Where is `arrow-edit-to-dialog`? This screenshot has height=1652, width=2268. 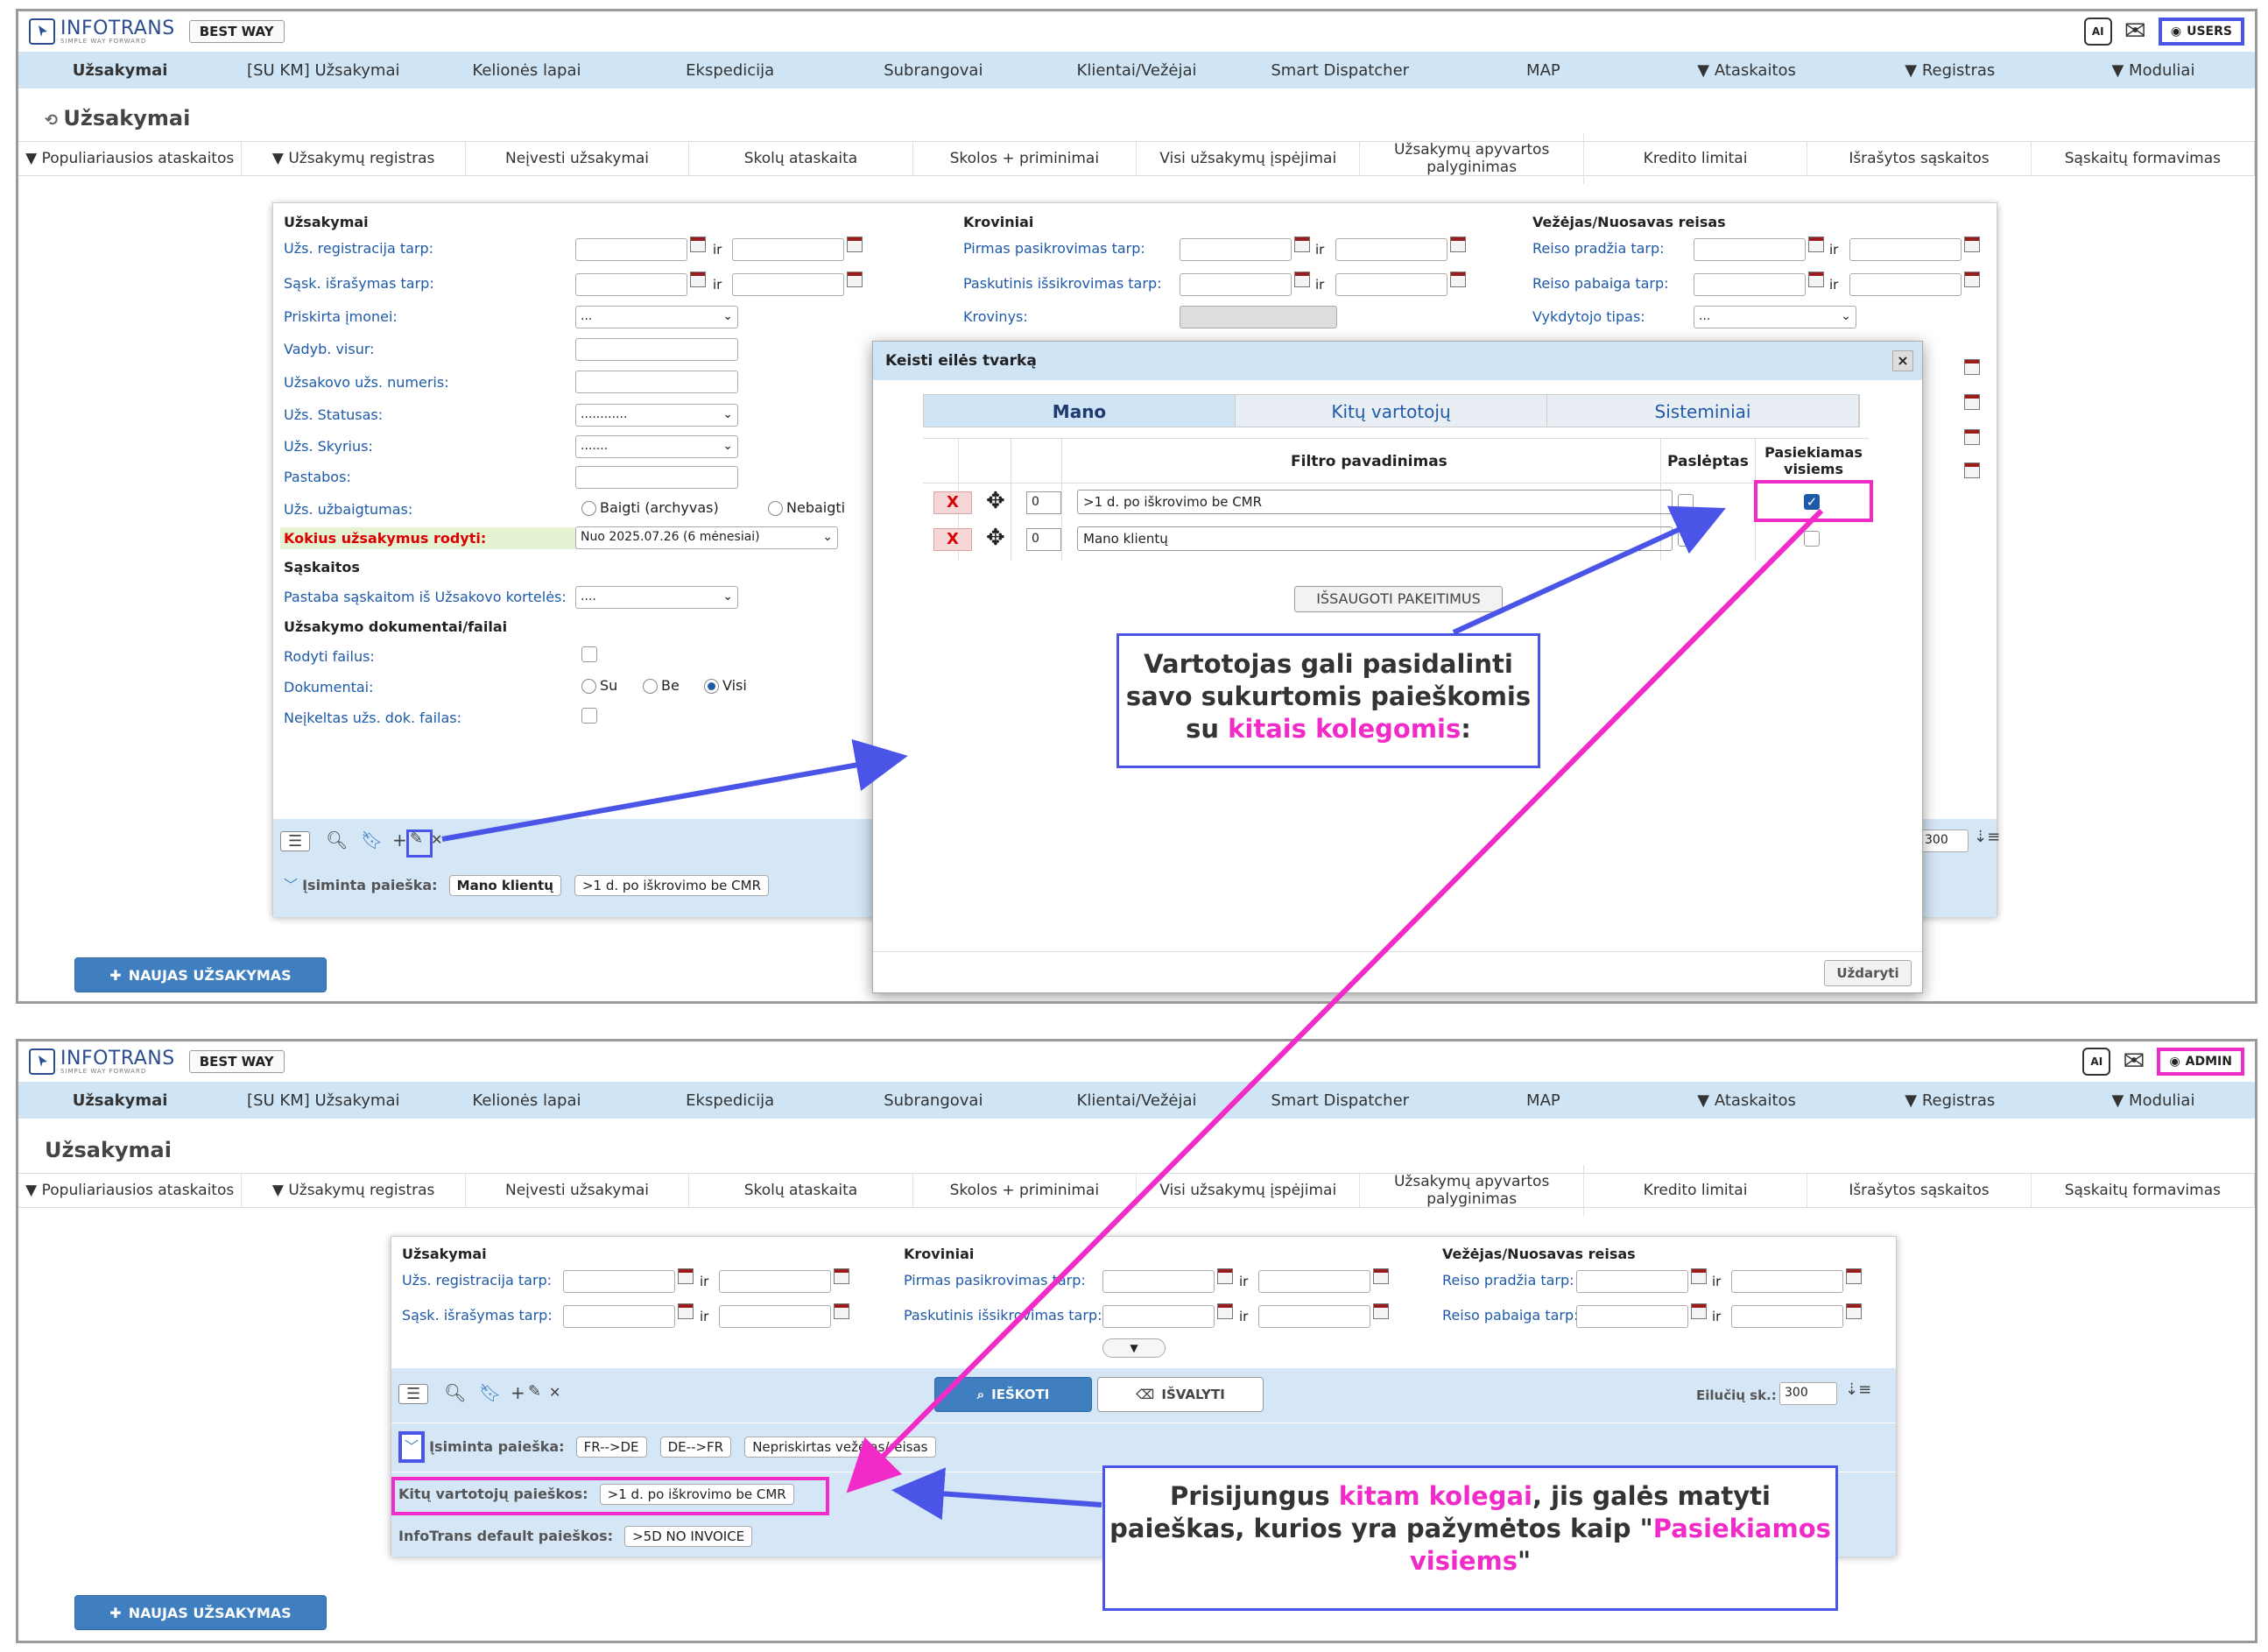 arrow-edit-to-dialog is located at coordinates (674, 790).